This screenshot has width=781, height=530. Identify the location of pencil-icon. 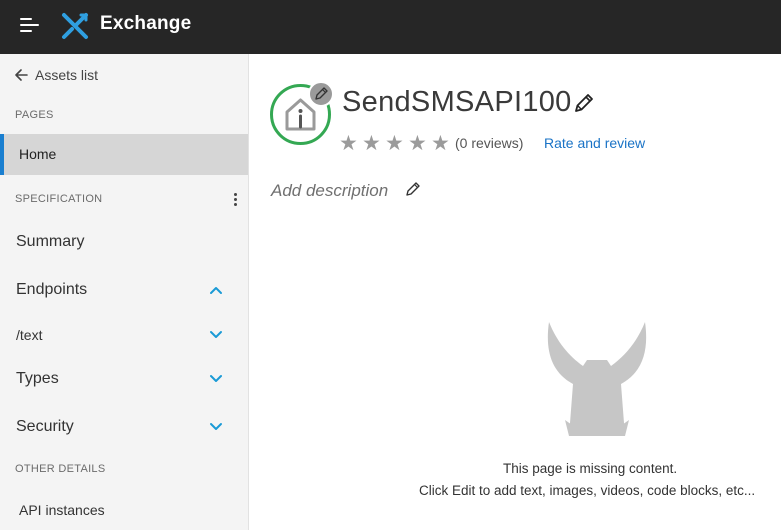
(321, 93).